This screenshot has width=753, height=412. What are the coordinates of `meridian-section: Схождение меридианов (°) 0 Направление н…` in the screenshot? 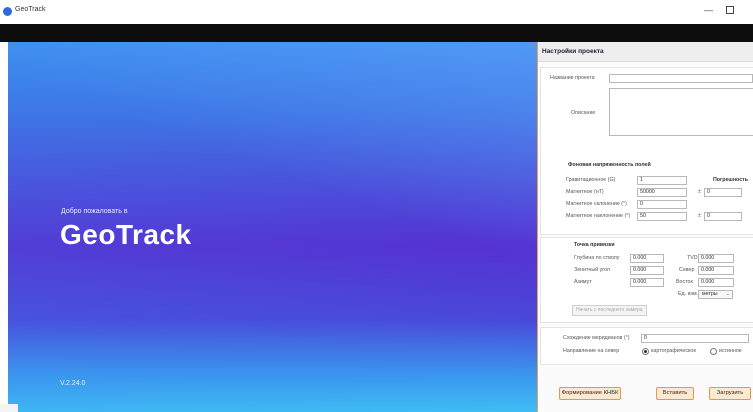 It's located at (646, 346).